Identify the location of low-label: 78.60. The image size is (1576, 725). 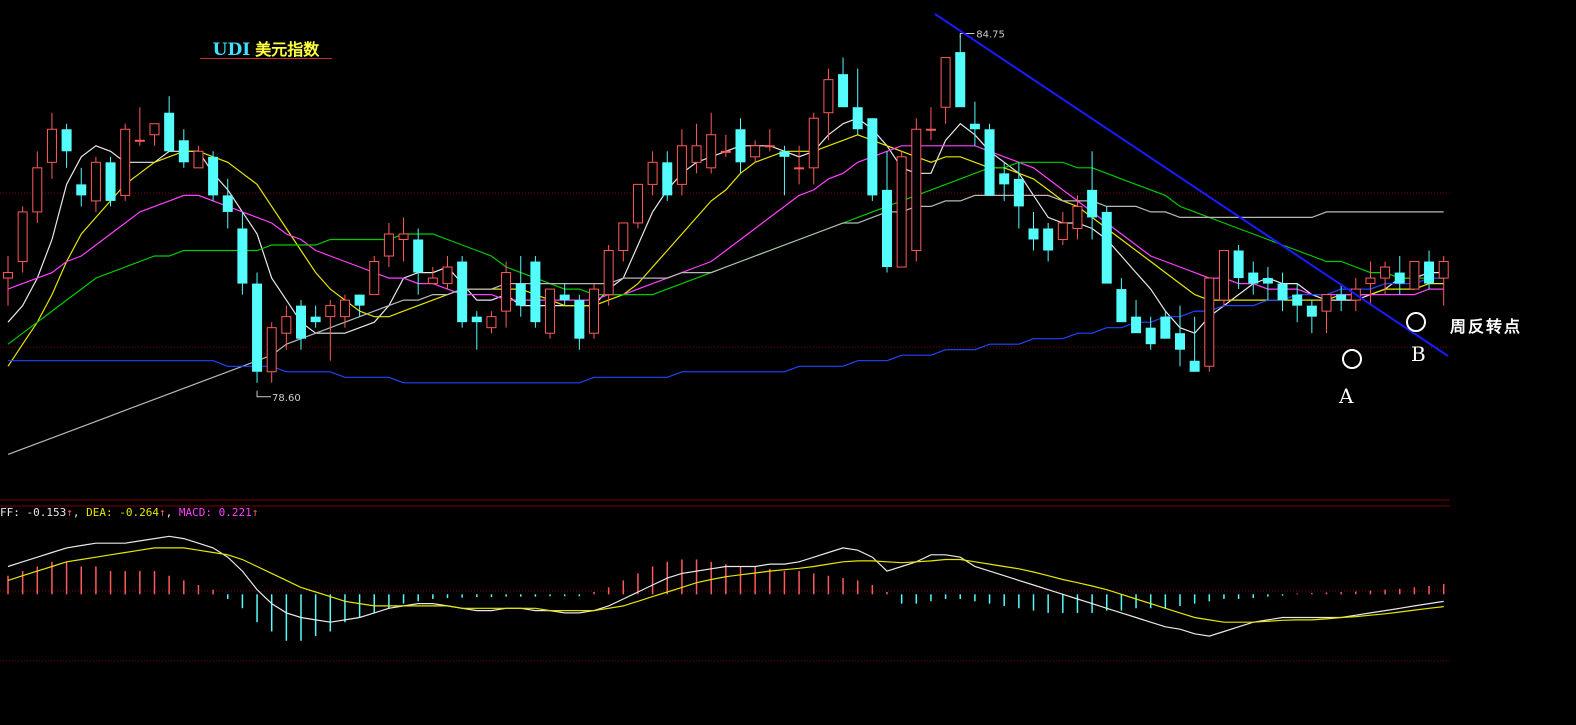
(286, 398).